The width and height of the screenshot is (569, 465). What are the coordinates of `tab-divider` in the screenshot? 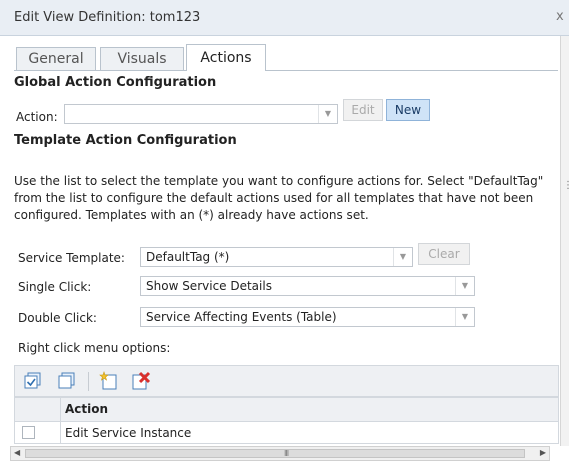 It's located at (286, 70).